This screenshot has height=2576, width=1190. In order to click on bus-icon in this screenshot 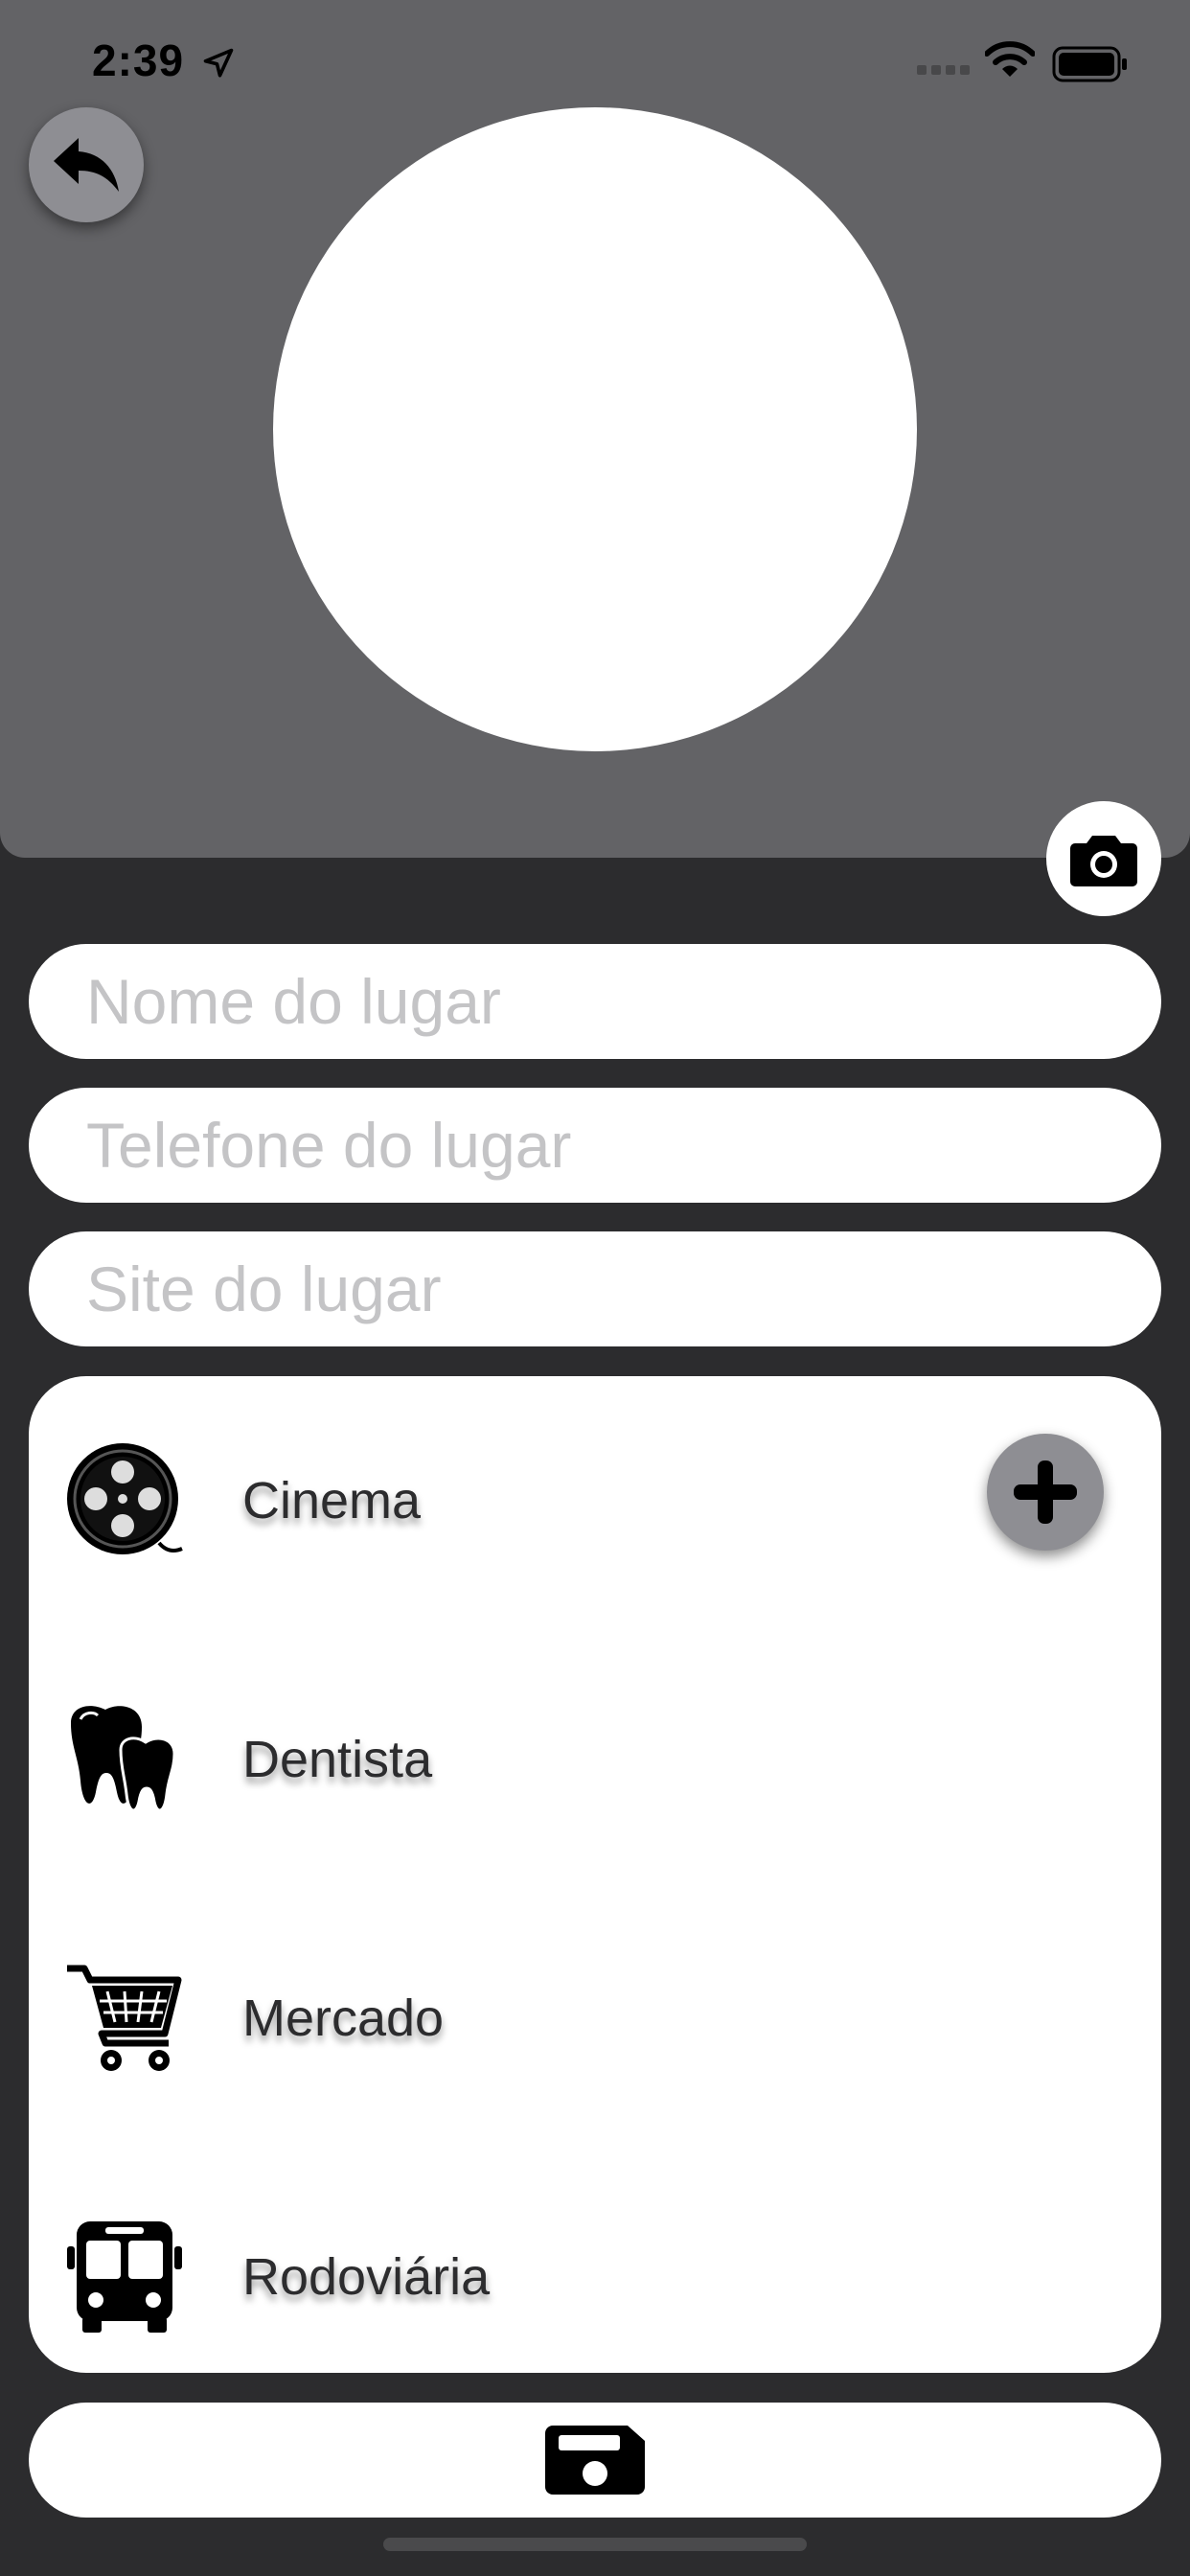, I will do `click(125, 2277)`.